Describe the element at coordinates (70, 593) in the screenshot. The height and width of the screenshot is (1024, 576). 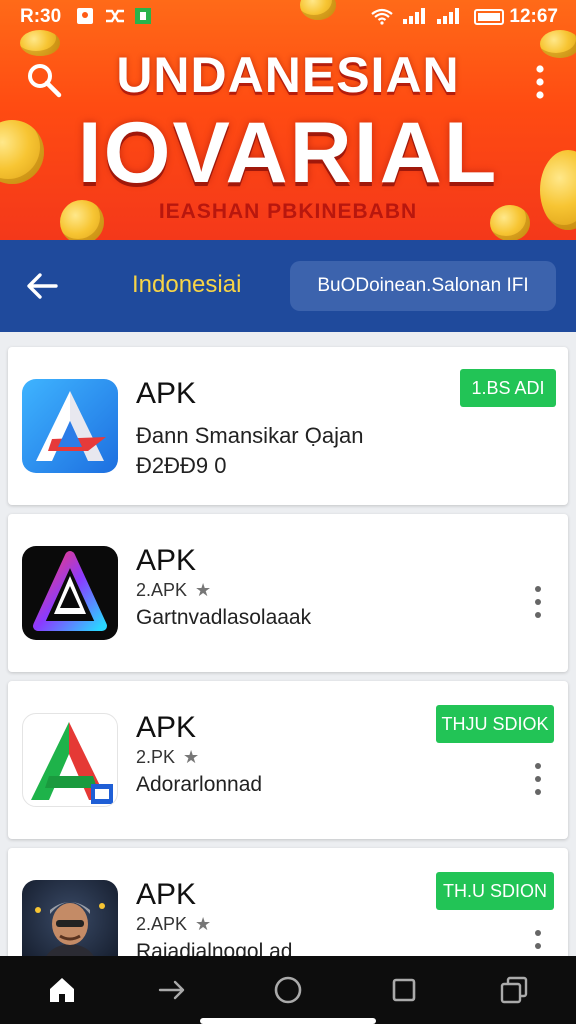
I see `a-rainbow-dark-logo-icon` at that location.